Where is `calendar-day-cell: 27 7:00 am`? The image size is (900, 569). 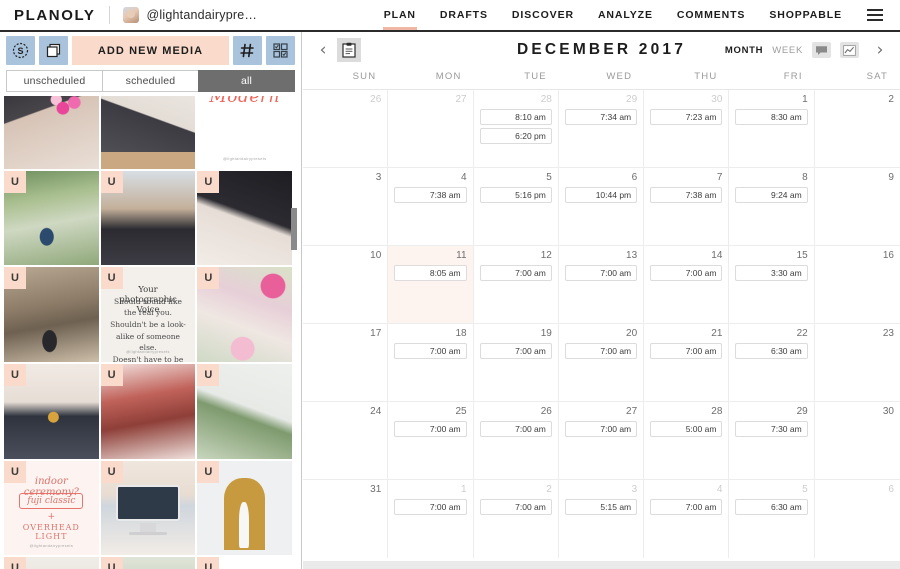
calendar-day-cell: 27 7:00 am is located at coordinates (602, 440).